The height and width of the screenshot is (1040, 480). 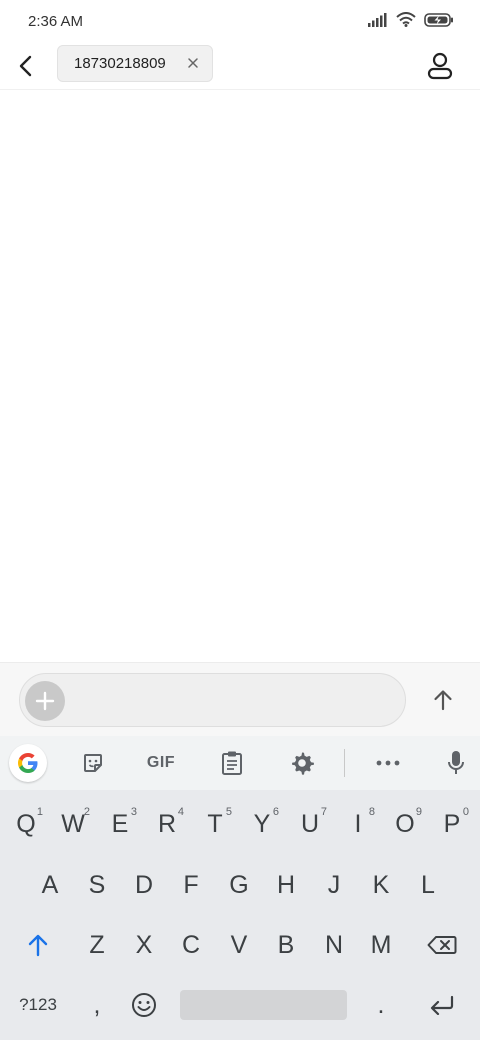 I want to click on google-icon, so click(x=28, y=763).